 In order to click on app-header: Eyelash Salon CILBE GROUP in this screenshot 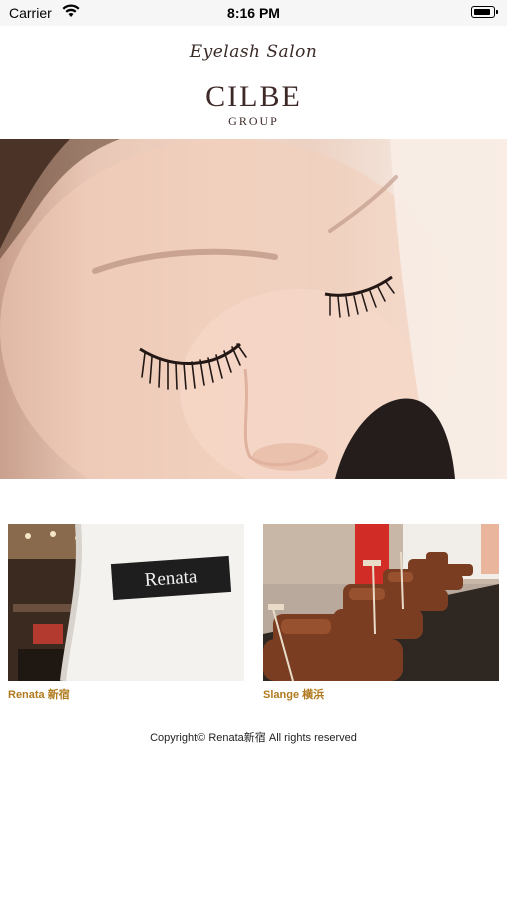, I will do `click(253, 82)`.